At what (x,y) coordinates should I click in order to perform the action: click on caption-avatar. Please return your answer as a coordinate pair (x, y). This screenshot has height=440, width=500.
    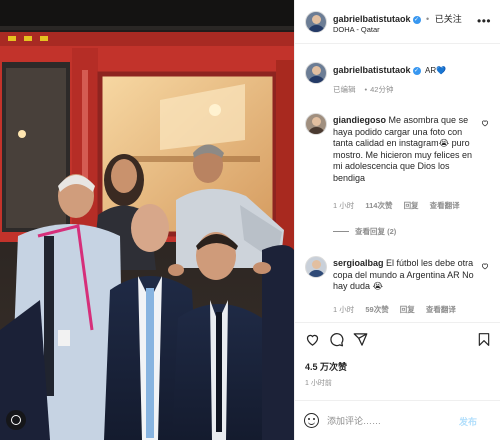
    Looking at the image, I should click on (316, 73).